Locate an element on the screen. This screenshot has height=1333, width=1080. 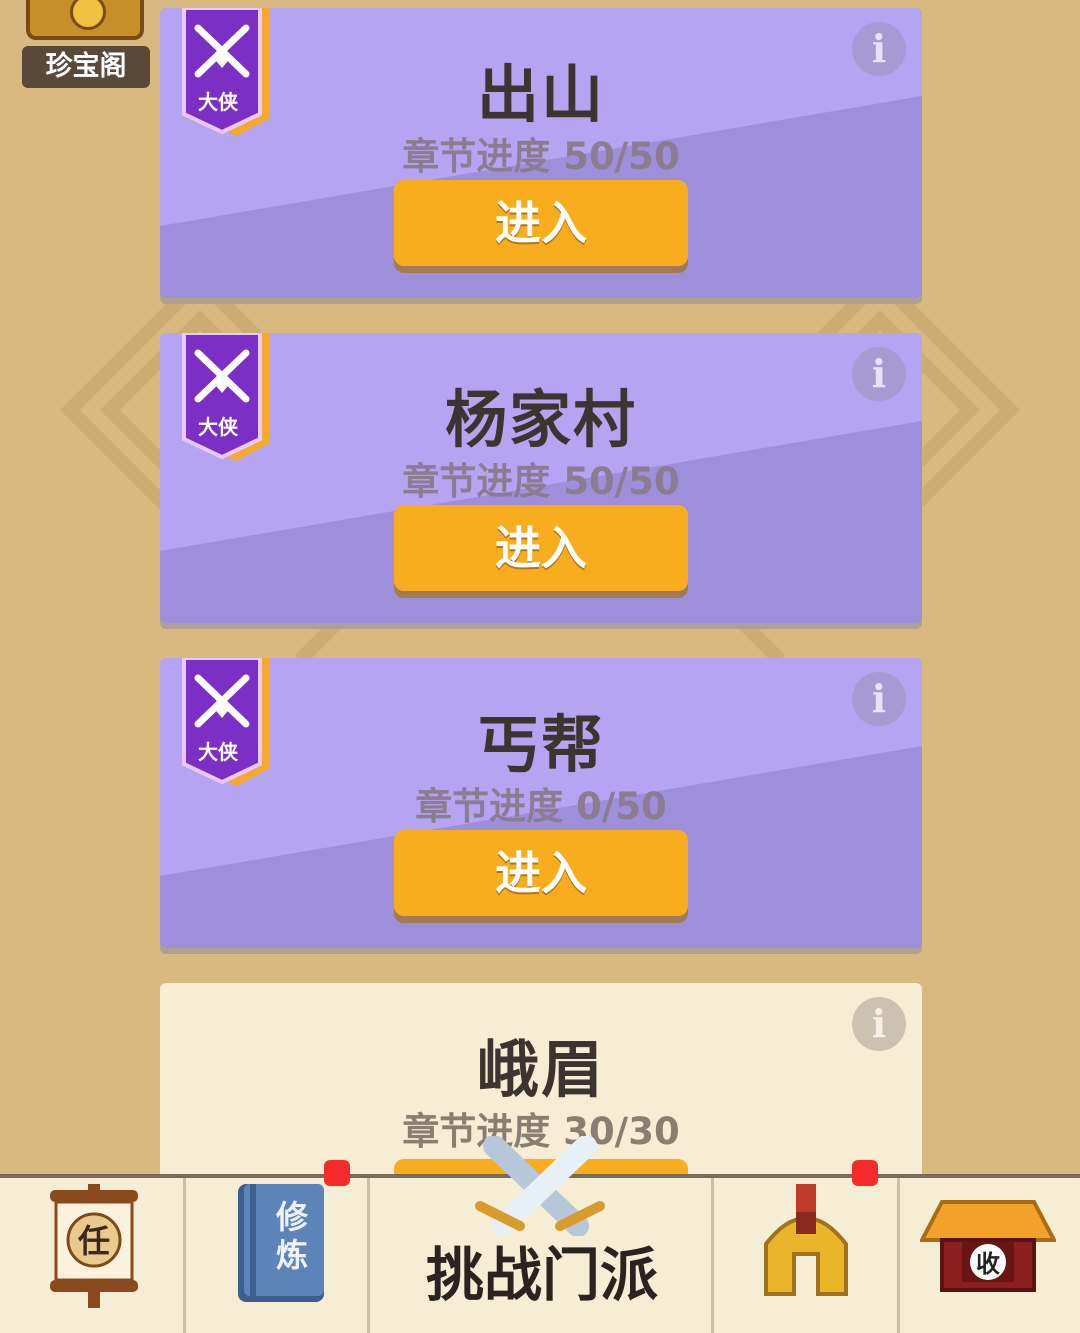
chapter-title: 杨家村 is located at coordinates (540, 419).